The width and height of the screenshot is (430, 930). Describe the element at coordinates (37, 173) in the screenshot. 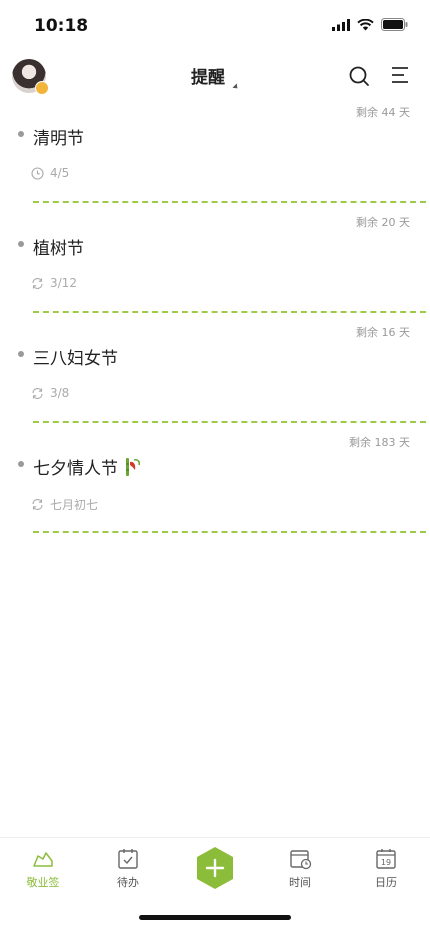

I see `clock-icon` at that location.